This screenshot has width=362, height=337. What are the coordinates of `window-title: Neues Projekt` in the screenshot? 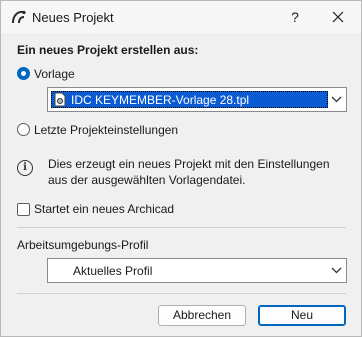 It's located at (73, 17).